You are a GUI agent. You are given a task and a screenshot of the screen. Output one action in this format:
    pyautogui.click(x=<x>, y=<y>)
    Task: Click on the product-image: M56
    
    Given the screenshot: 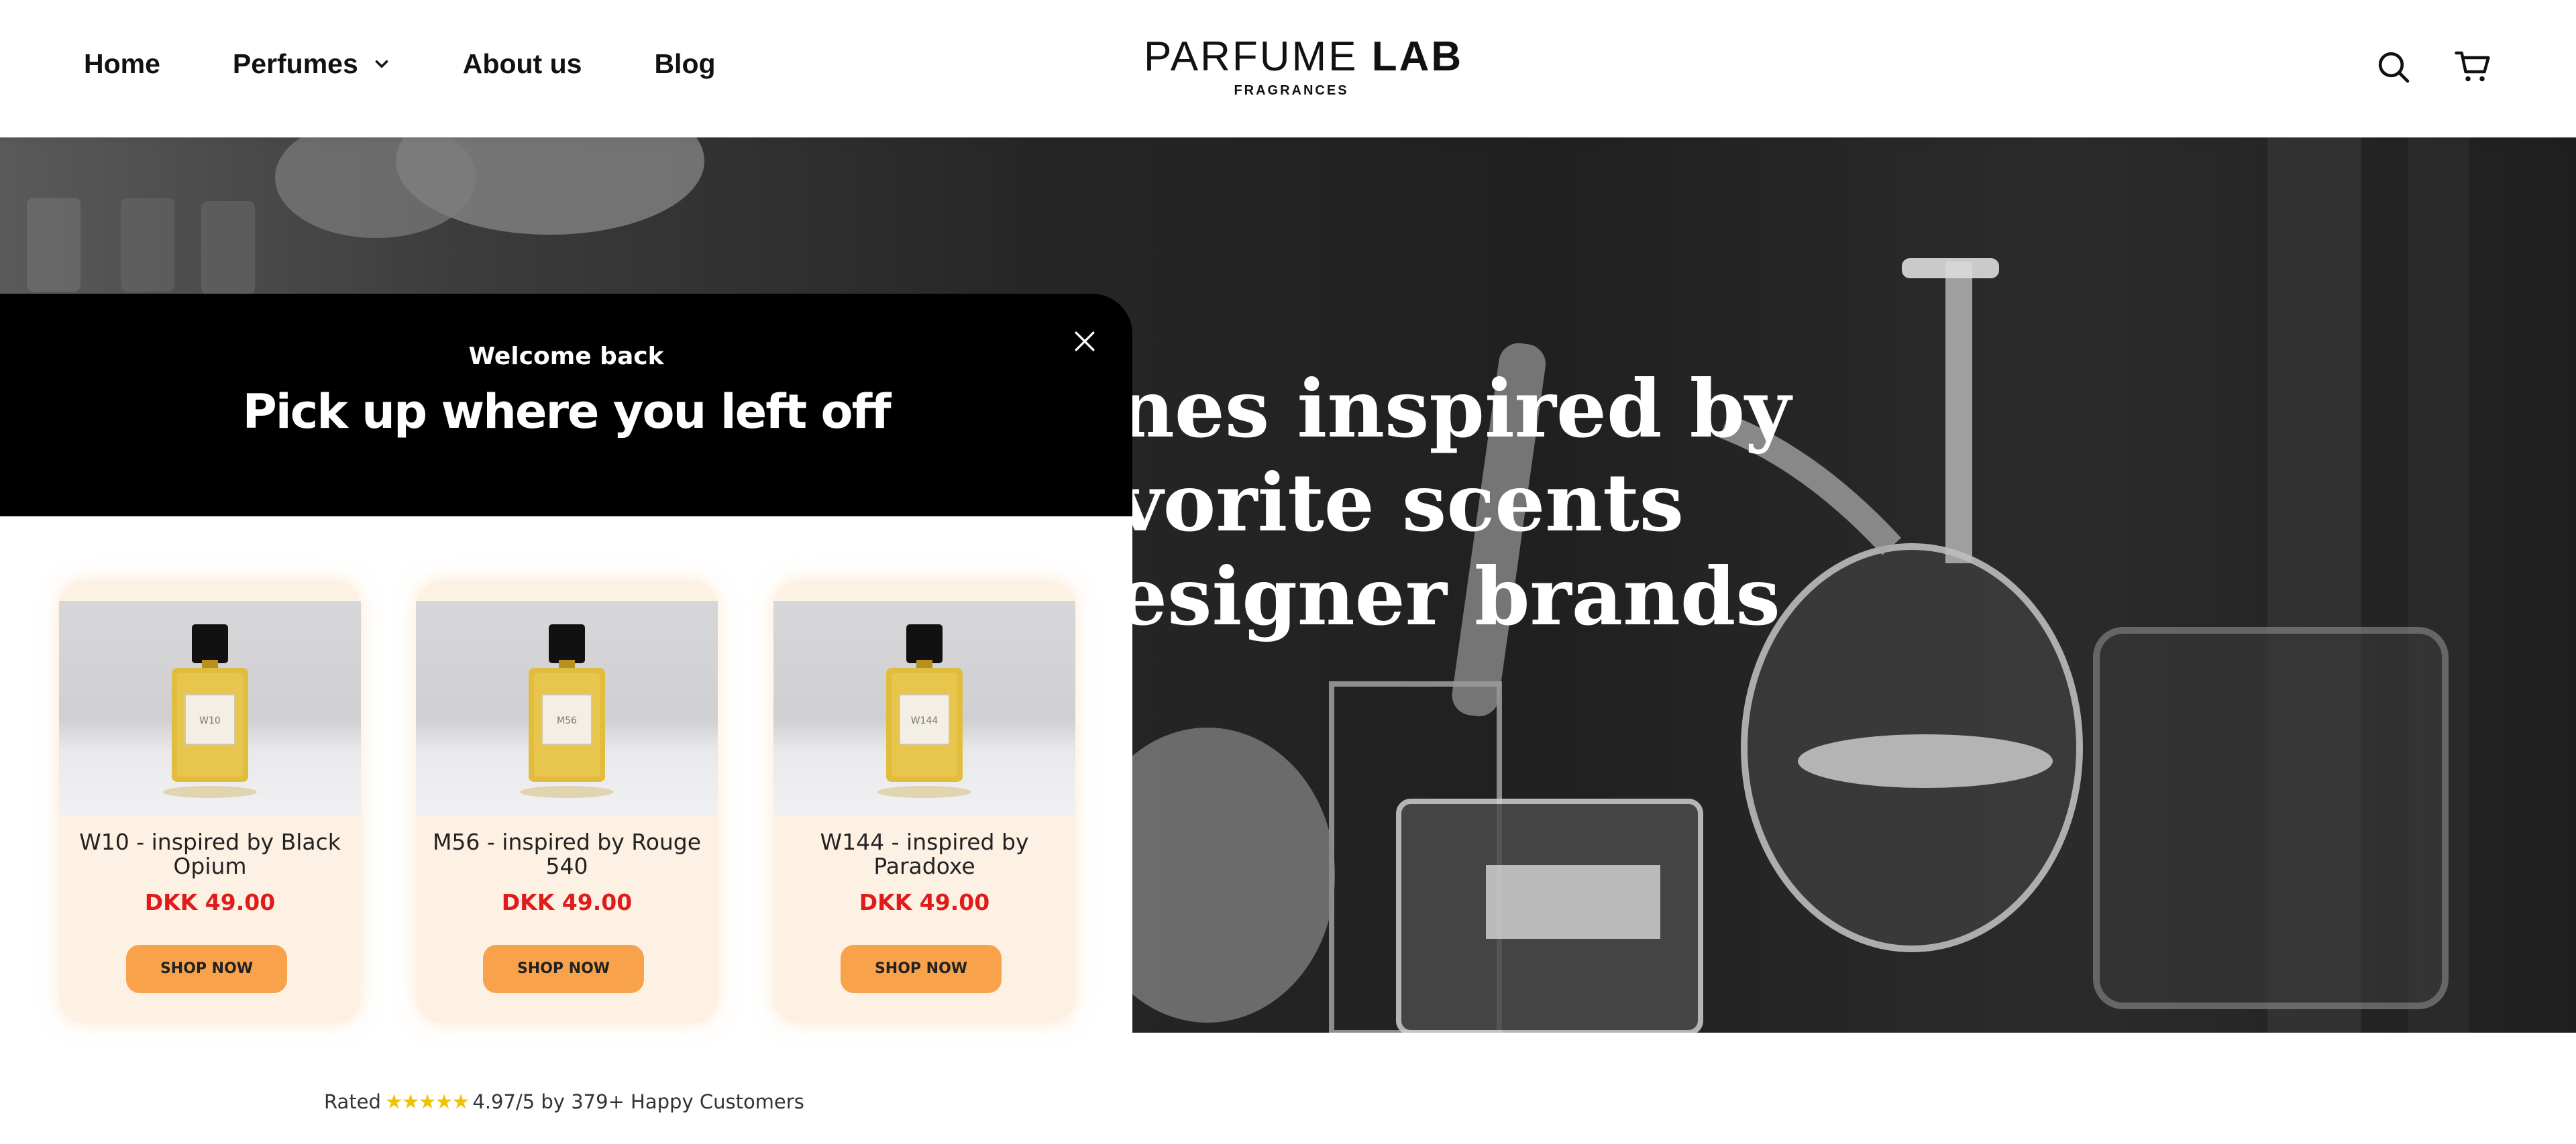 What is the action you would take?
    pyautogui.click(x=567, y=708)
    